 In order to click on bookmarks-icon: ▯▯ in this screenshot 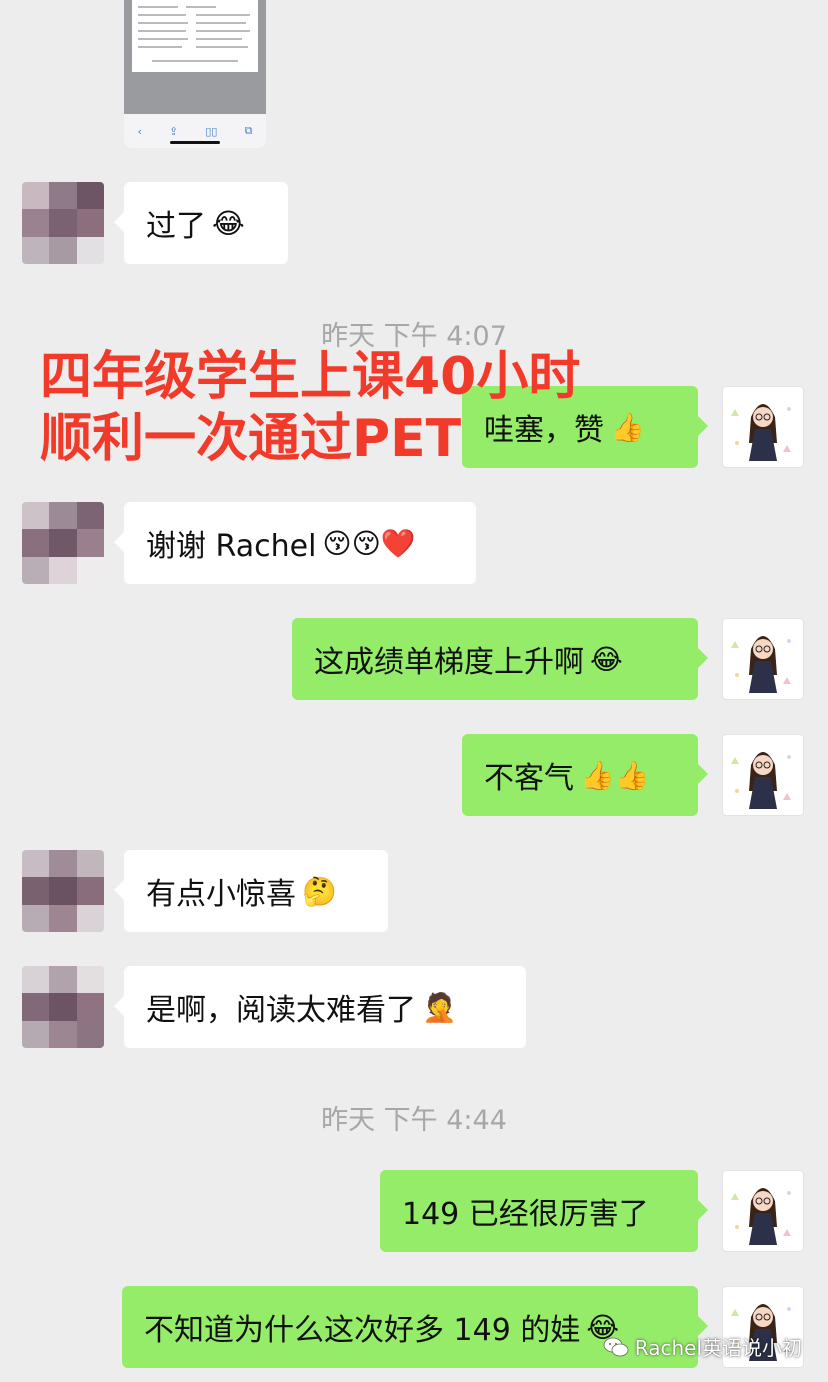, I will do `click(211, 131)`.